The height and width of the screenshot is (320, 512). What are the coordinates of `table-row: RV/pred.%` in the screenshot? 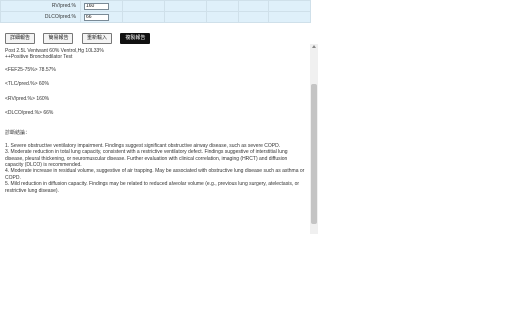 It's located at (155, 6).